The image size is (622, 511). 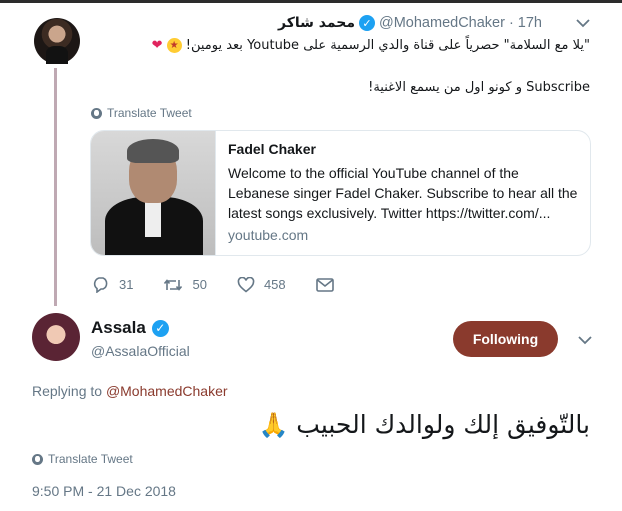 I want to click on following-button: Following, so click(x=505, y=339).